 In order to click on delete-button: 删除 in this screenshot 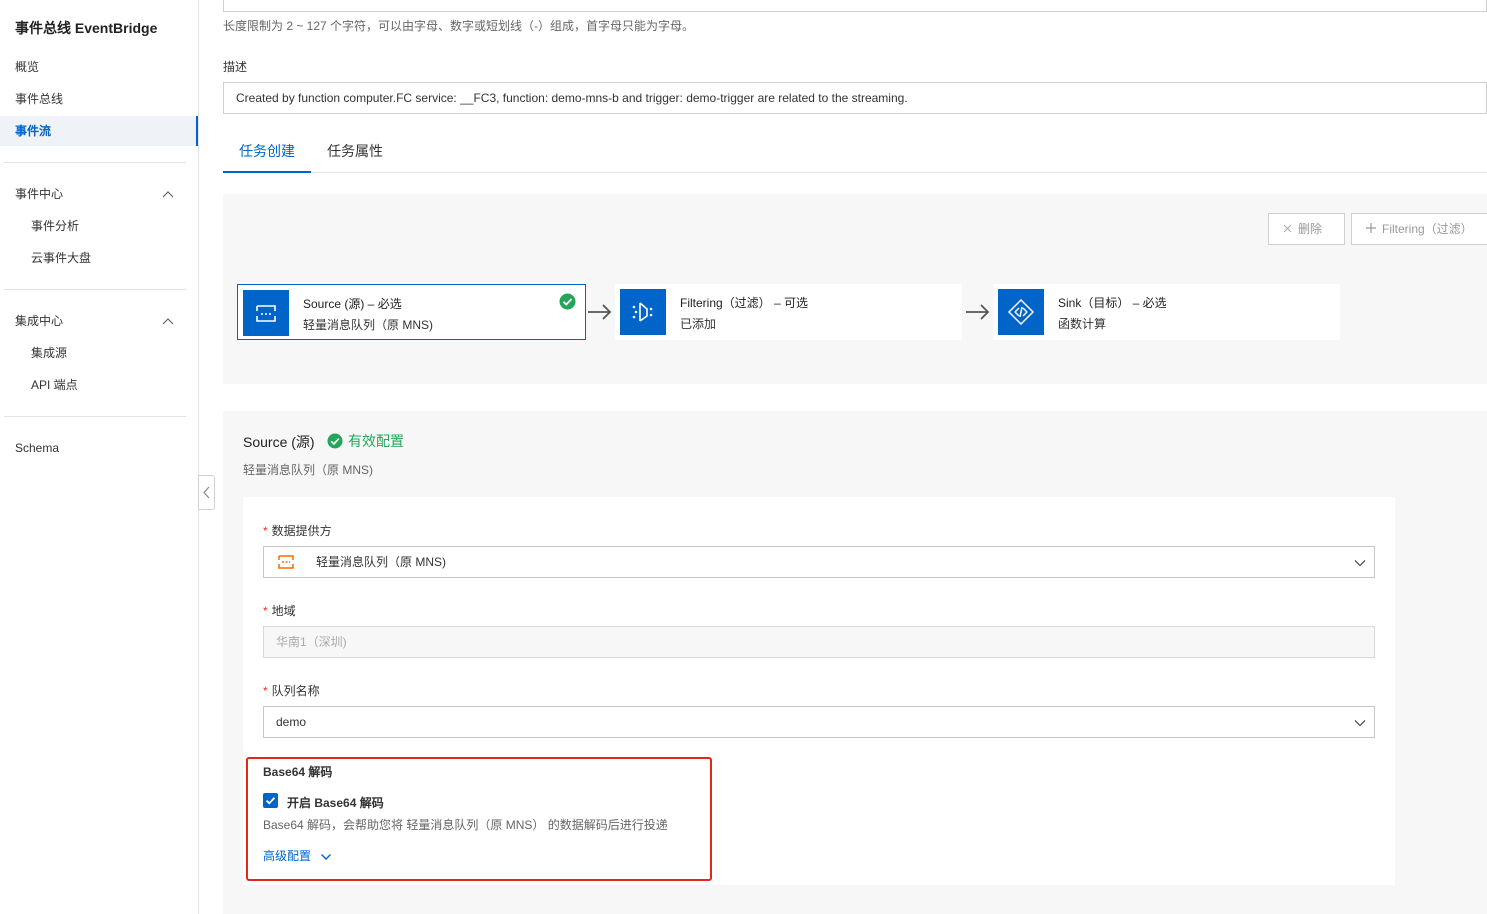, I will do `click(1306, 229)`.